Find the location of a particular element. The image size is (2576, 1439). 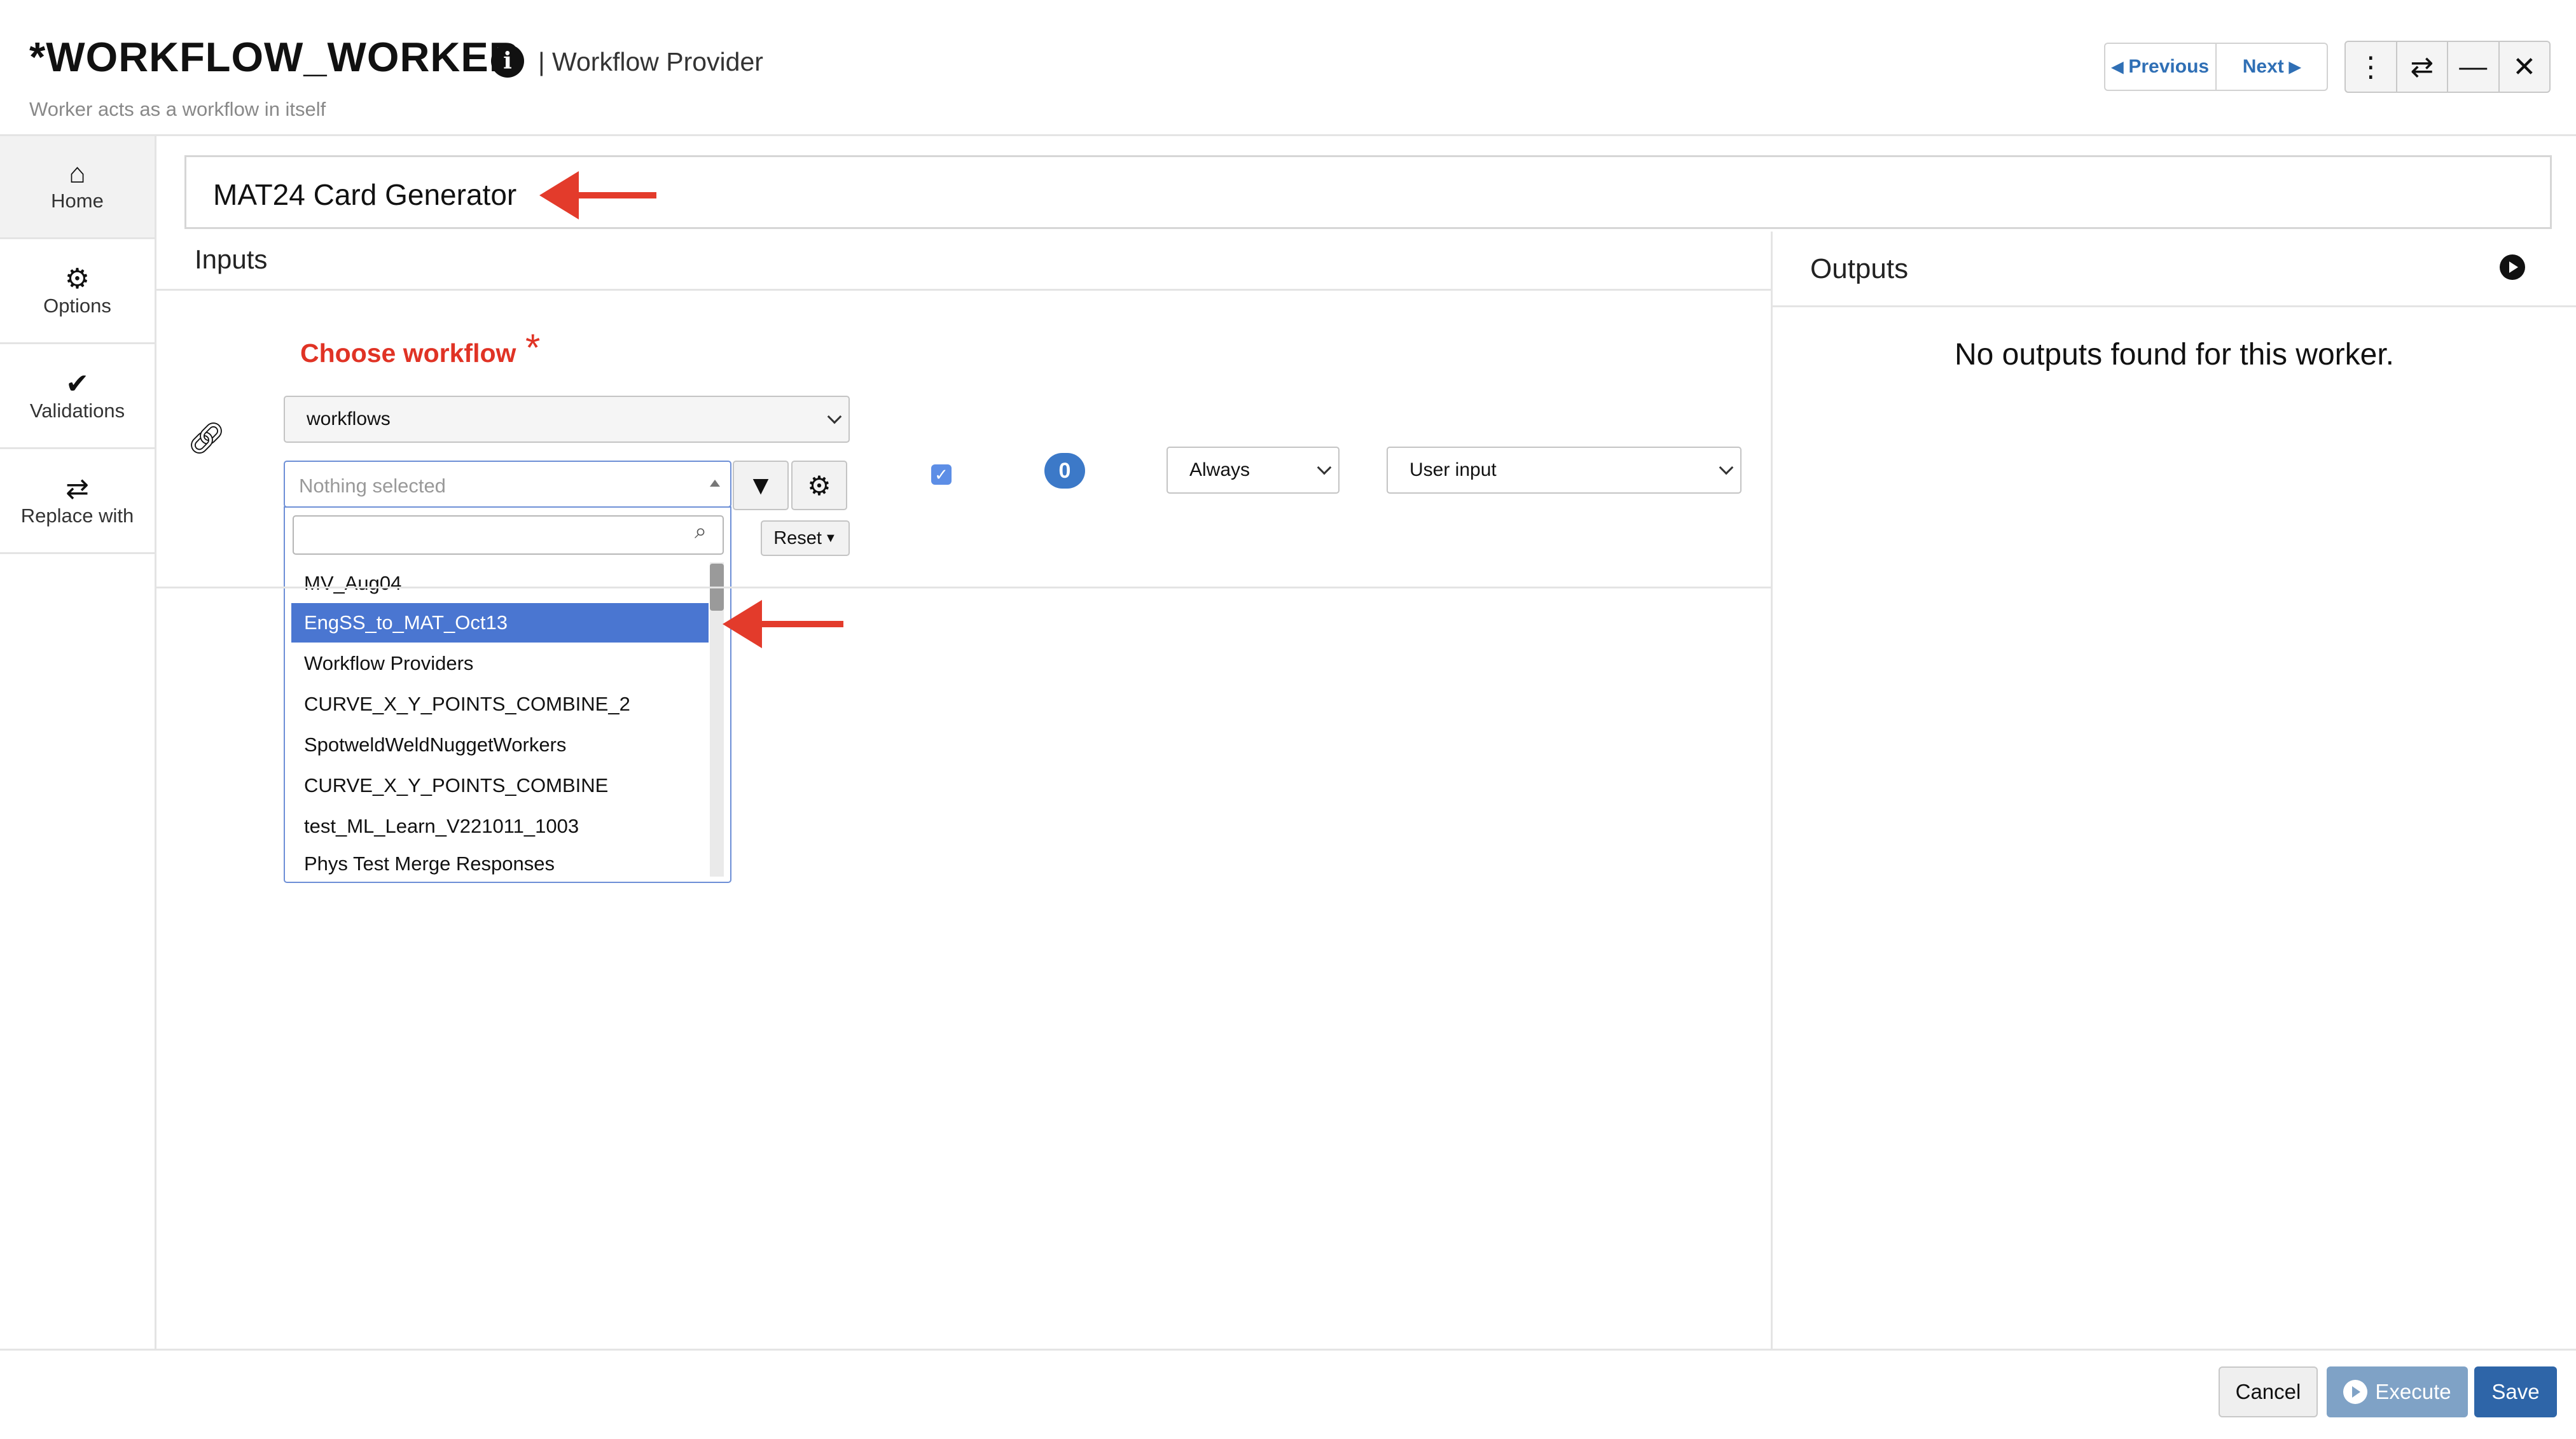

settings-button: ⚙ is located at coordinates (819, 485).